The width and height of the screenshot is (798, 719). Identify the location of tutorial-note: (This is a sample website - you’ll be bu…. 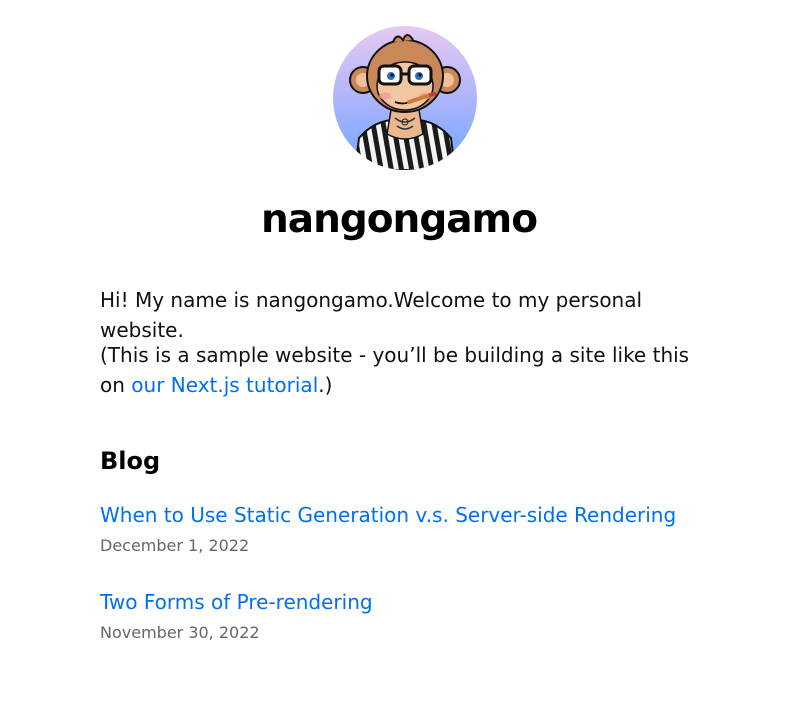
(405, 370).